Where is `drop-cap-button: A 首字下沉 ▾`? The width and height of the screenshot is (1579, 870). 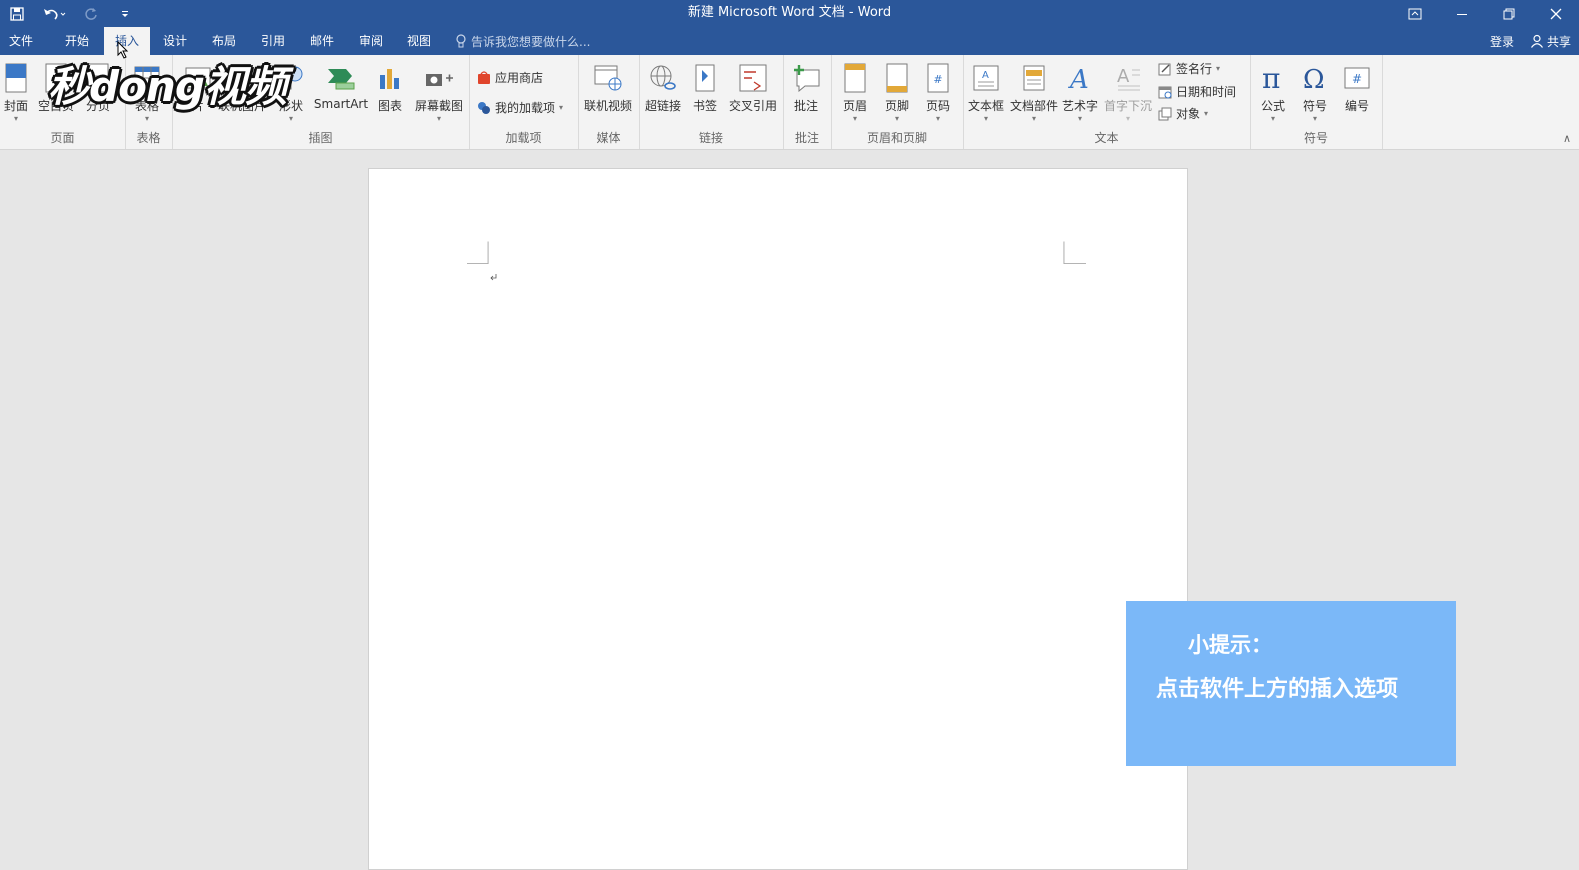 drop-cap-button: A 首字下沉 ▾ is located at coordinates (1128, 92).